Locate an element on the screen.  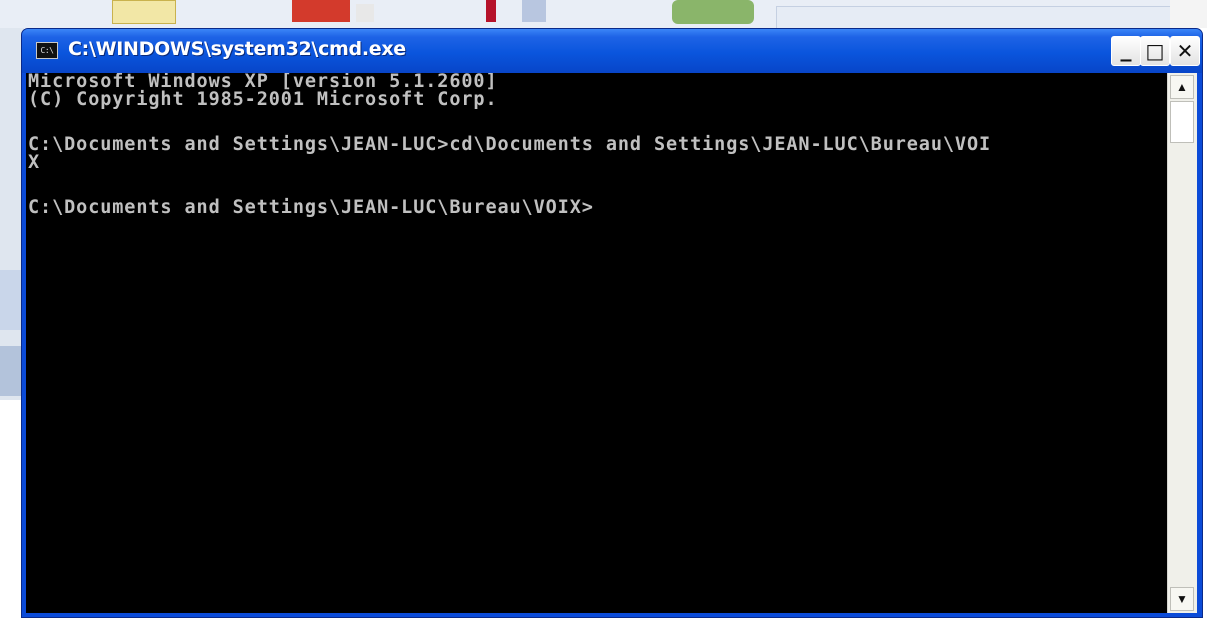
arrow-down-icon: ▼ is located at coordinates (1182, 599).